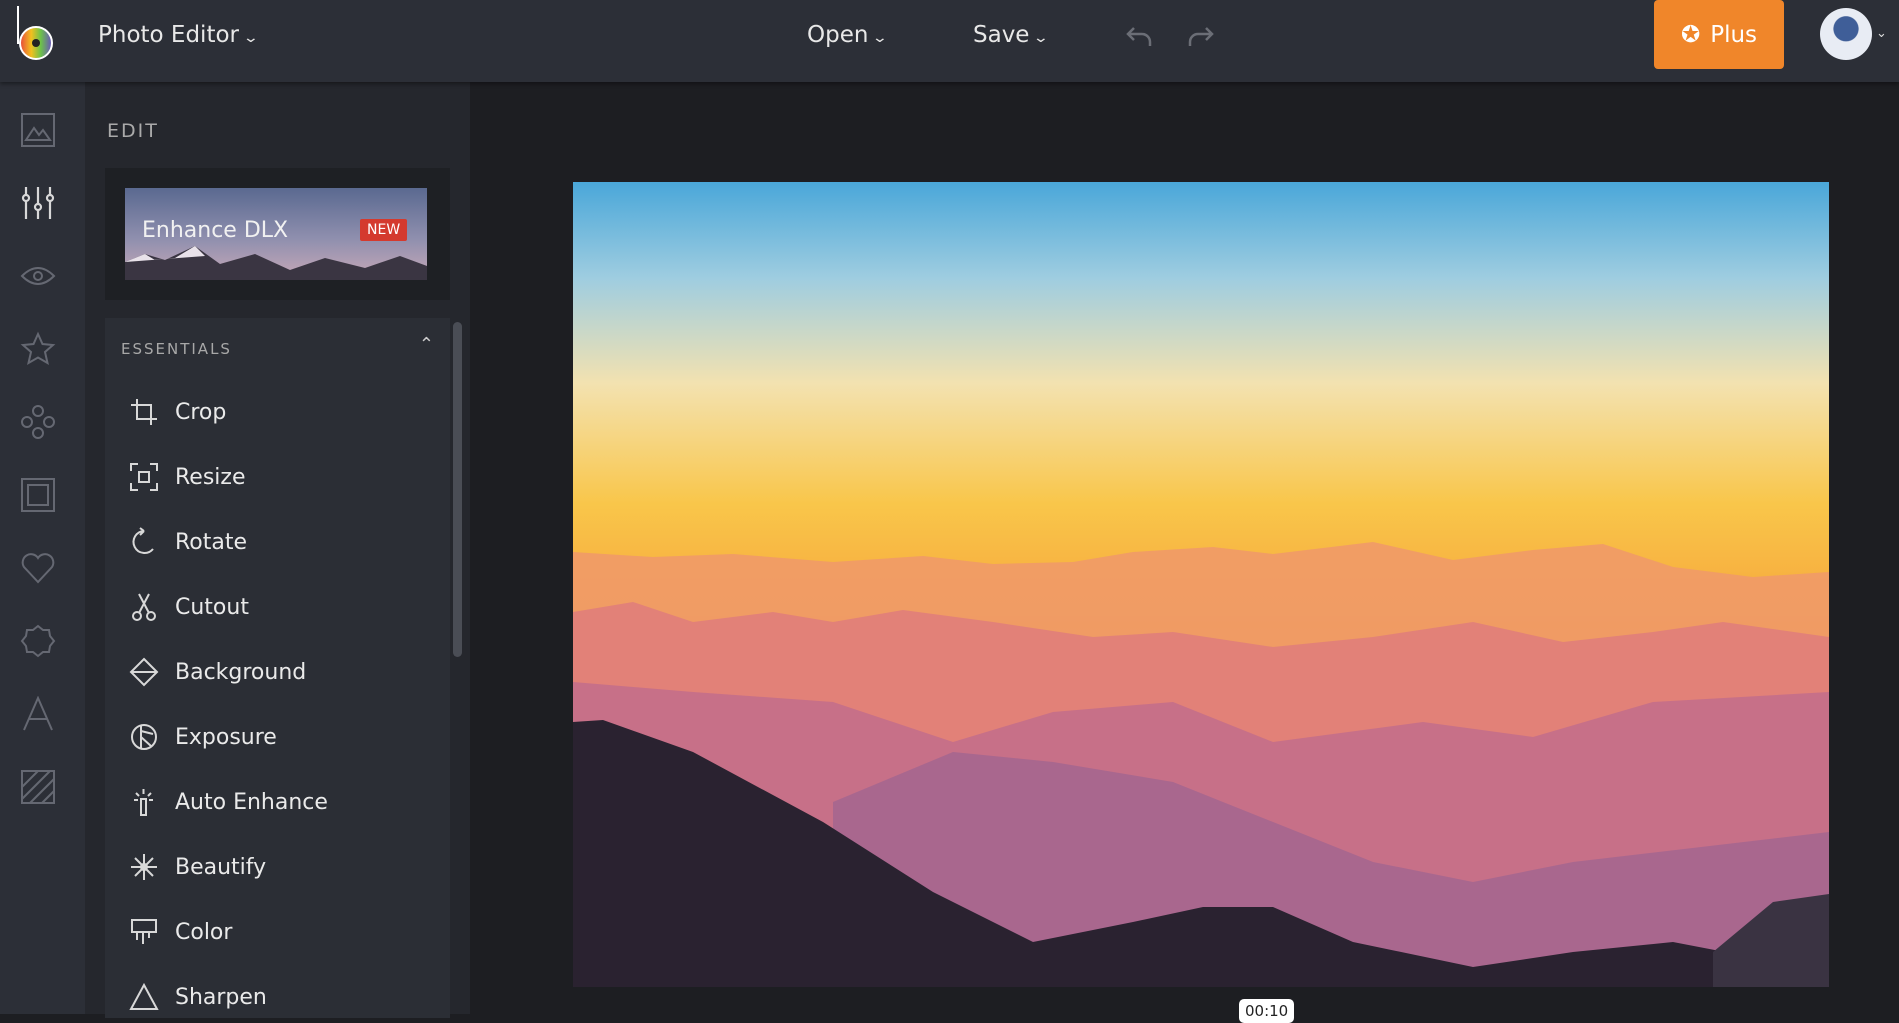 The image size is (1899, 1023). I want to click on tool-label: Rotate, so click(211, 542).